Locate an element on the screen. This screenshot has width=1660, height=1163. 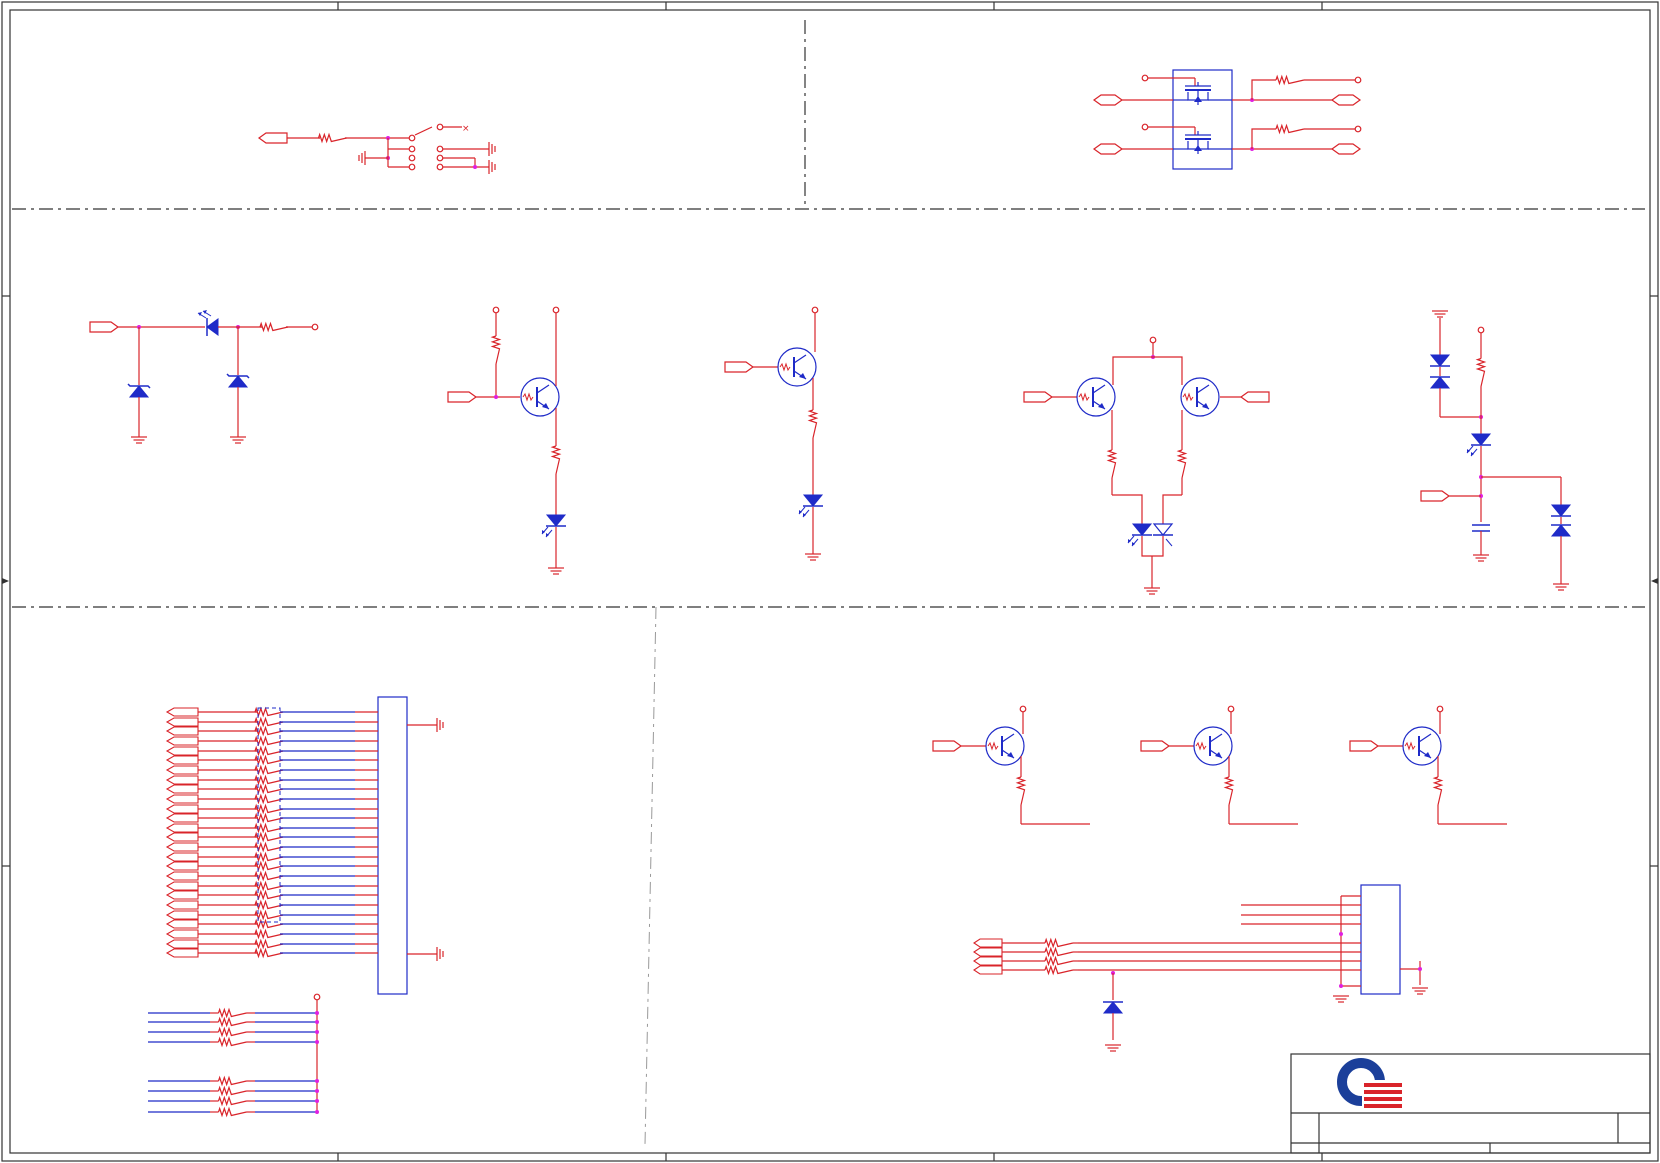
capacitor-icon is located at coordinates (1481, 528).